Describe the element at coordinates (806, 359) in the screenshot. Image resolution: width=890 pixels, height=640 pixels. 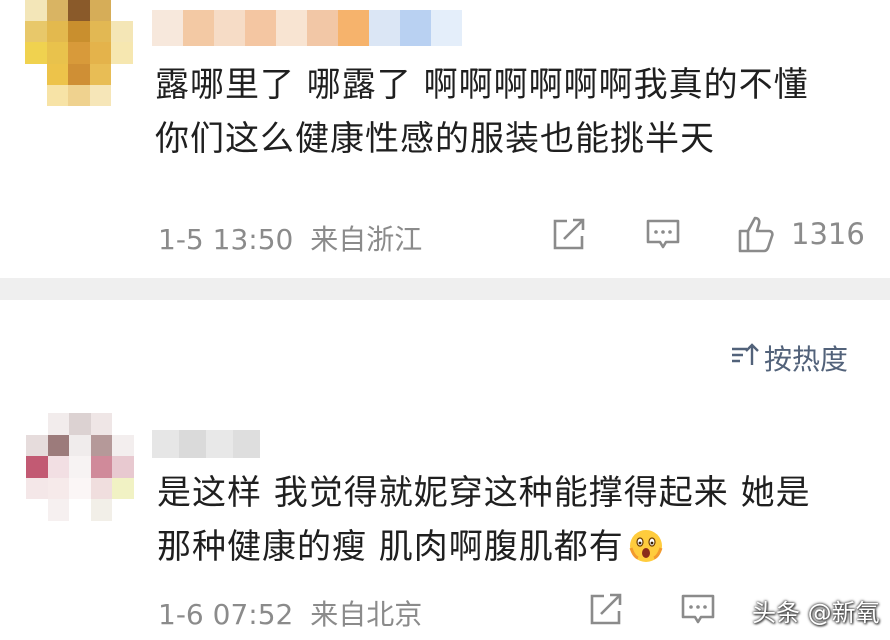
I see `sort-label: 按热度` at that location.